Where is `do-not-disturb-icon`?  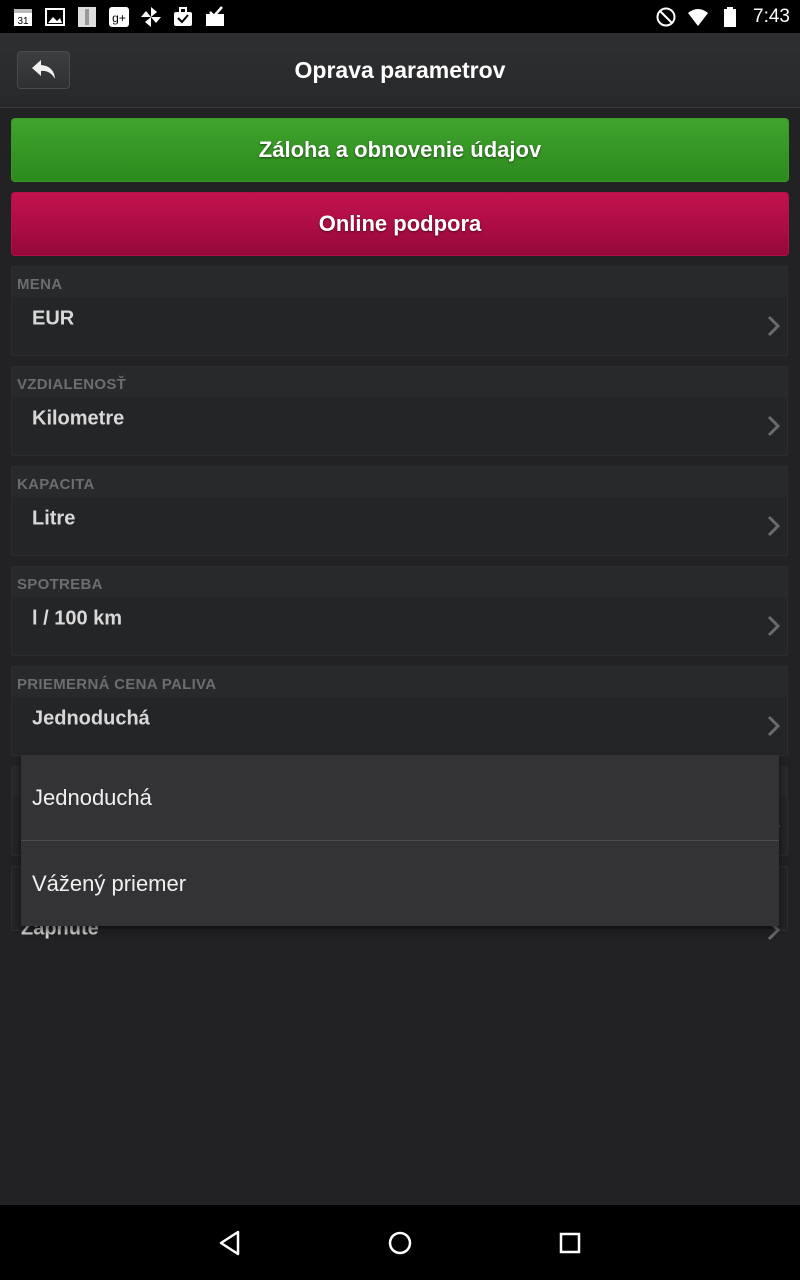
do-not-disturb-icon is located at coordinates (666, 17).